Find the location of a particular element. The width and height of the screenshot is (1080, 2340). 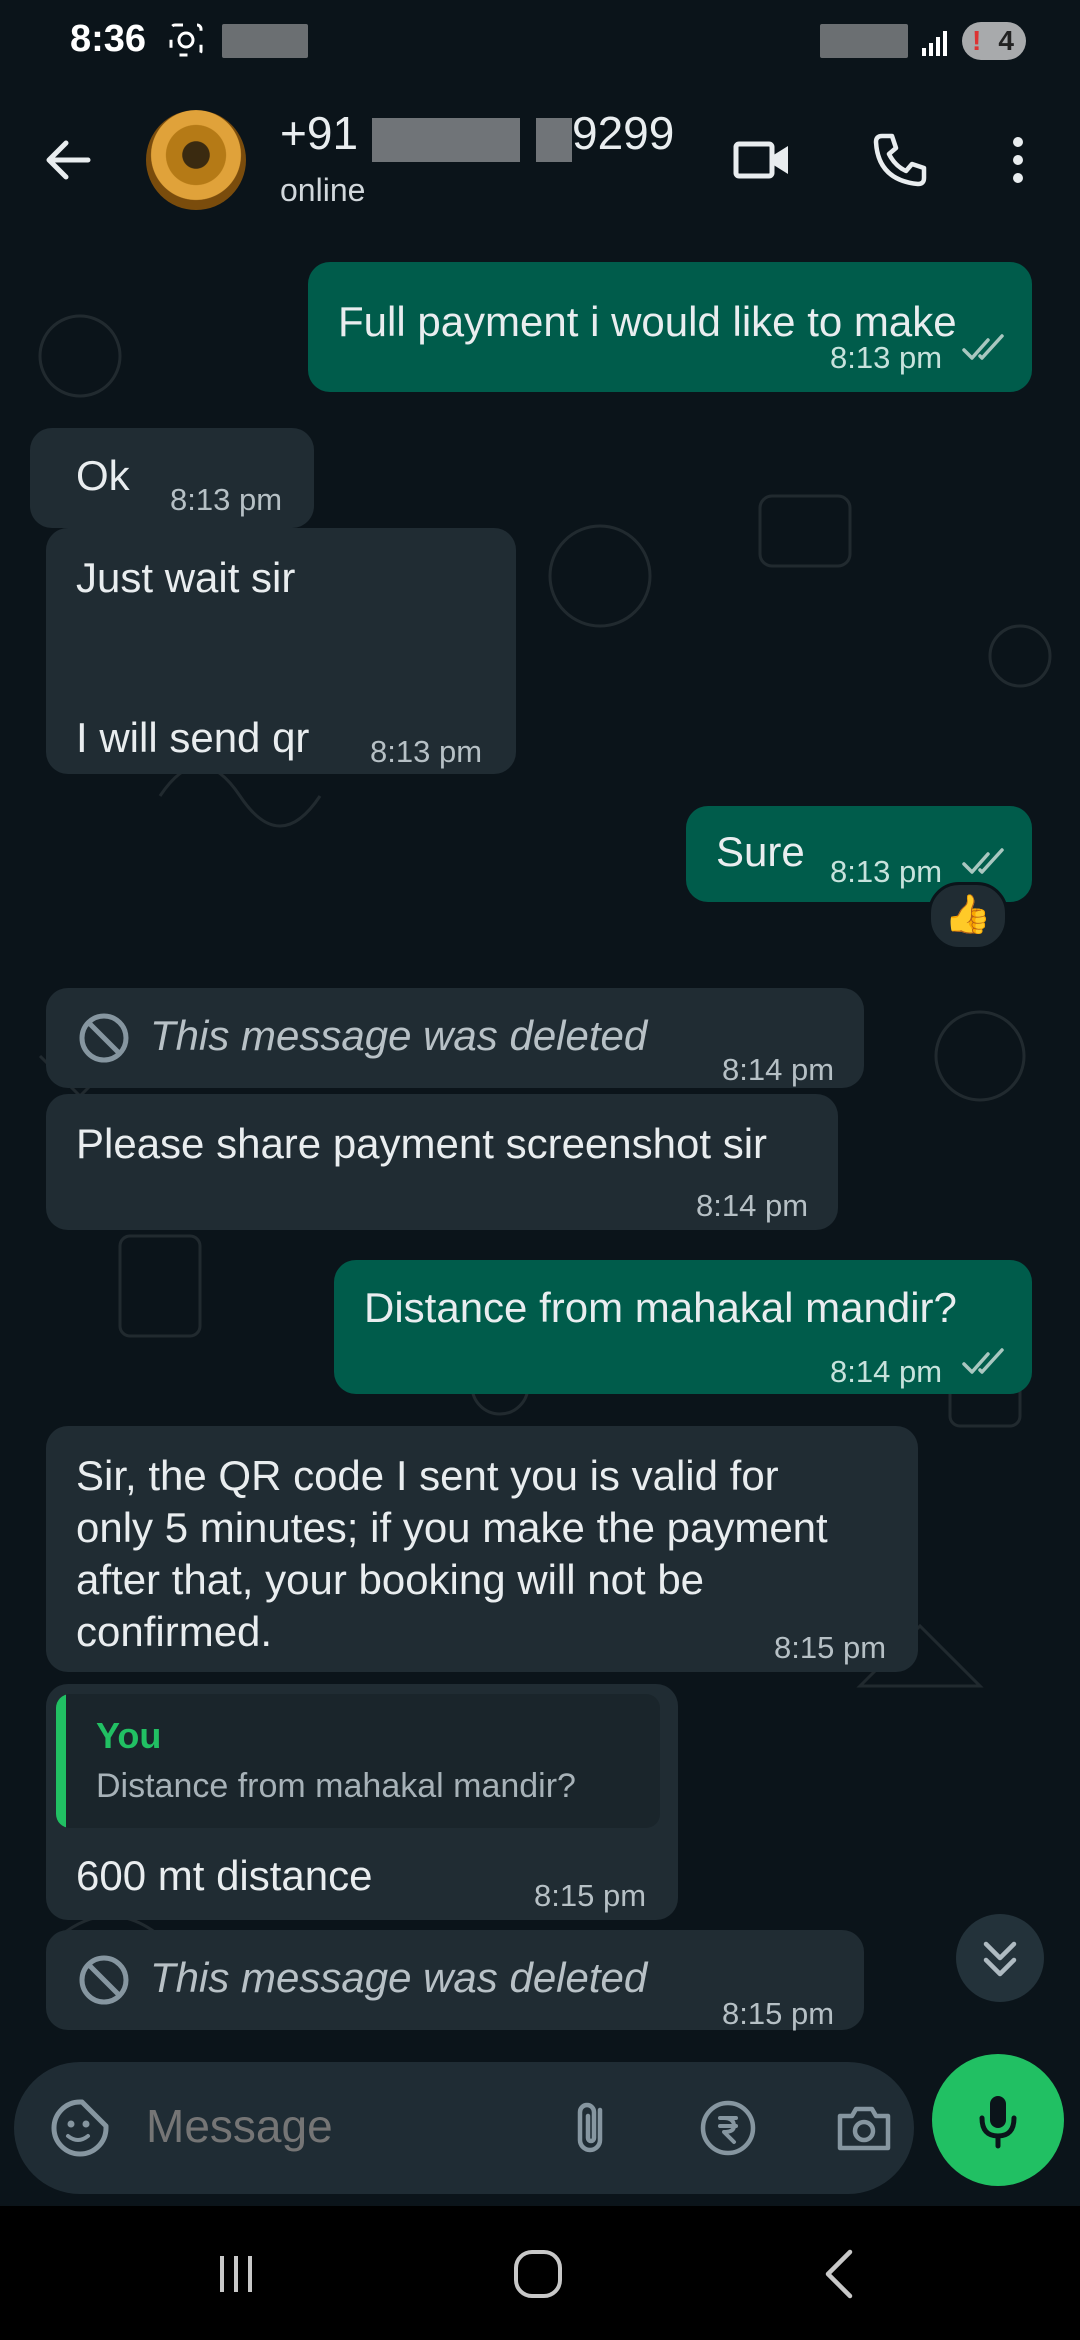

quote-accent-bar is located at coordinates (61, 1761).